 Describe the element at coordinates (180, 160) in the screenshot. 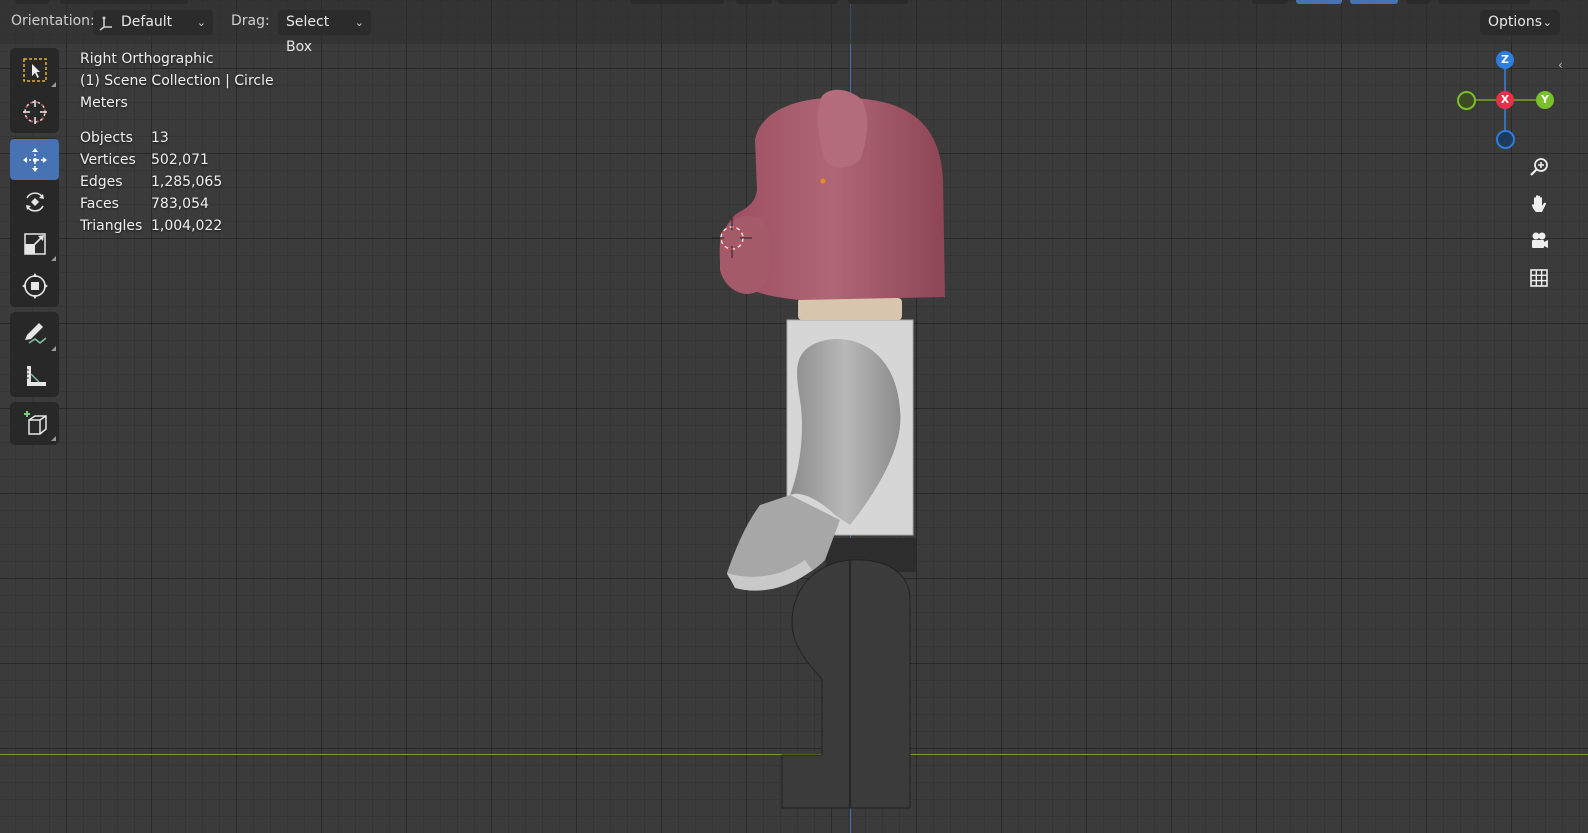

I see `stat-value: 502,071` at that location.